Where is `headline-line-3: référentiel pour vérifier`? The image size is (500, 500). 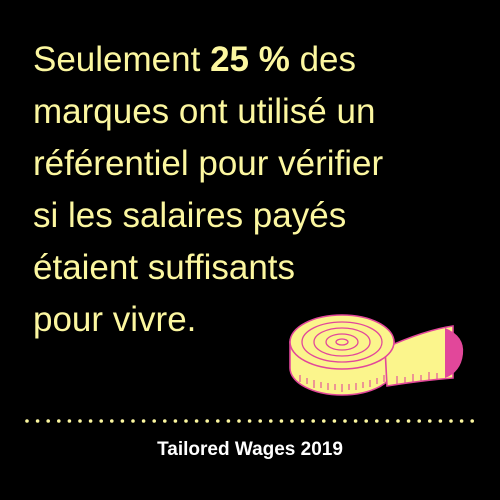
headline-line-3: référentiel pour vérifier is located at coordinates (208, 163).